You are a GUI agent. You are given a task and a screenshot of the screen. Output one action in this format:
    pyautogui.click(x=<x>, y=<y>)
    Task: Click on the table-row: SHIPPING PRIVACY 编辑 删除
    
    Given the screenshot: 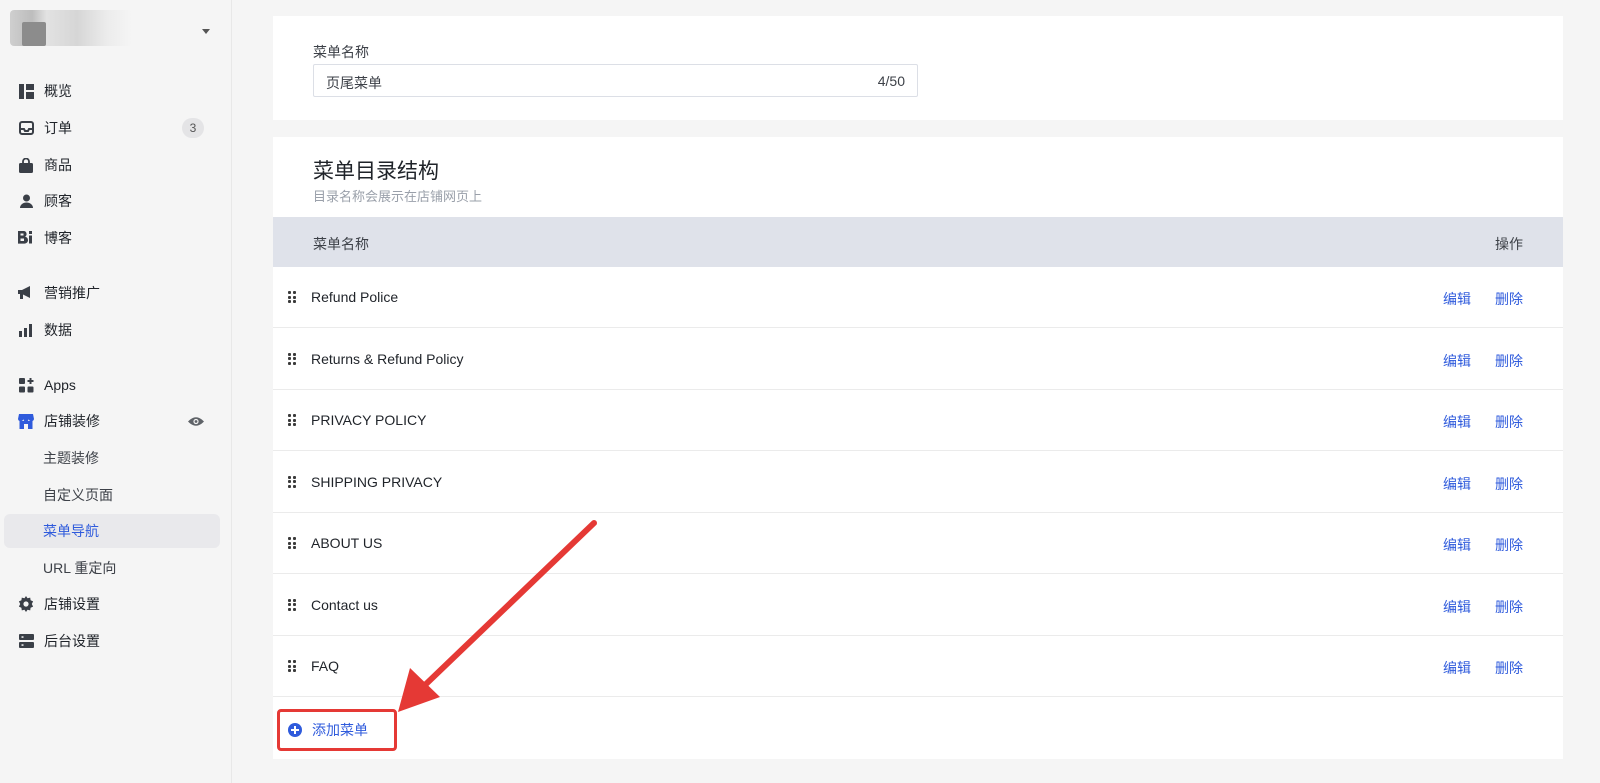 What is the action you would take?
    pyautogui.click(x=918, y=482)
    